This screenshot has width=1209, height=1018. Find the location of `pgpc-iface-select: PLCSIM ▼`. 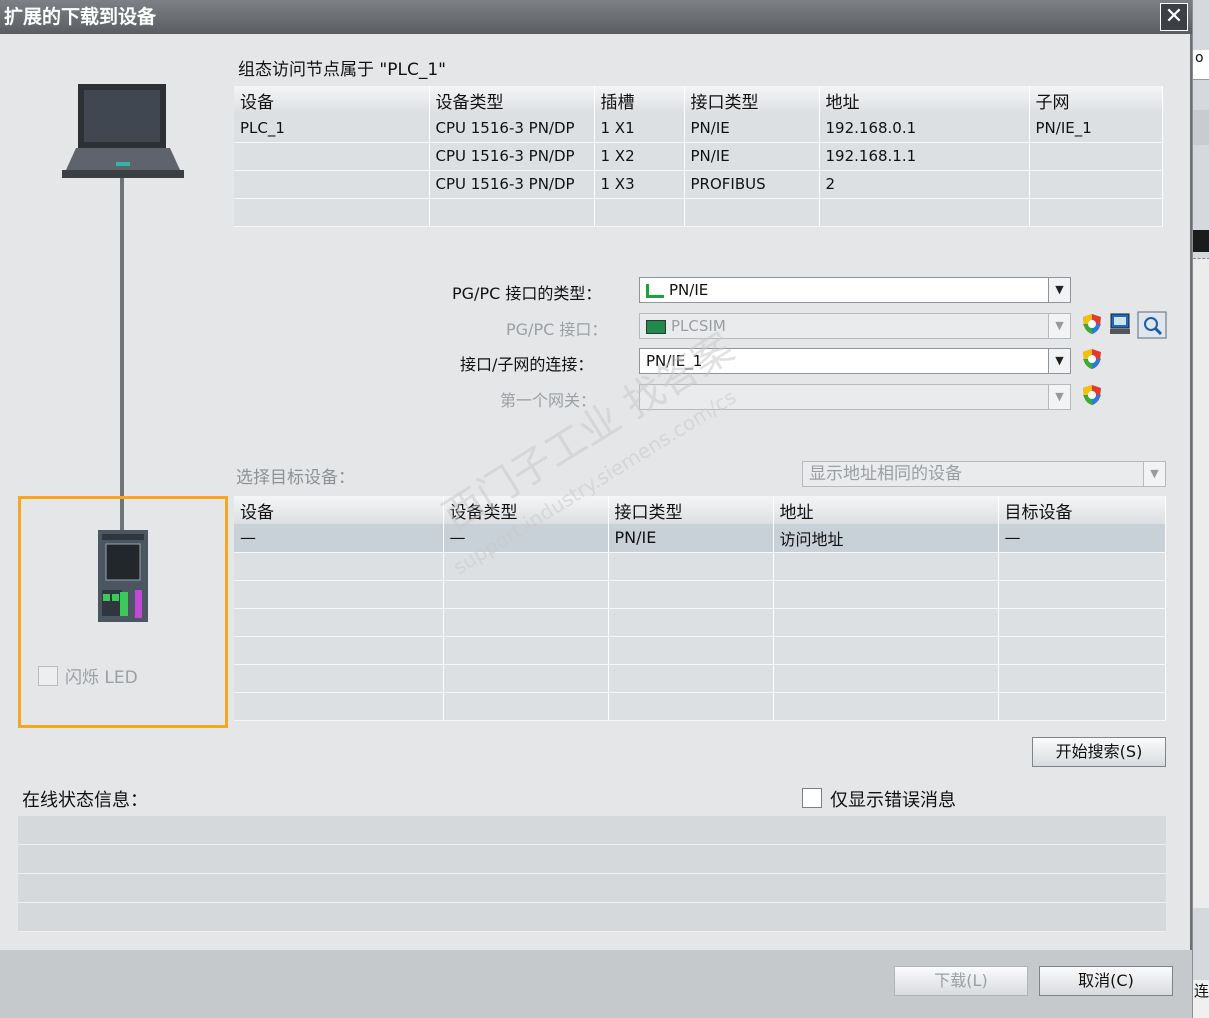

pgpc-iface-select: PLCSIM ▼ is located at coordinates (855, 326).